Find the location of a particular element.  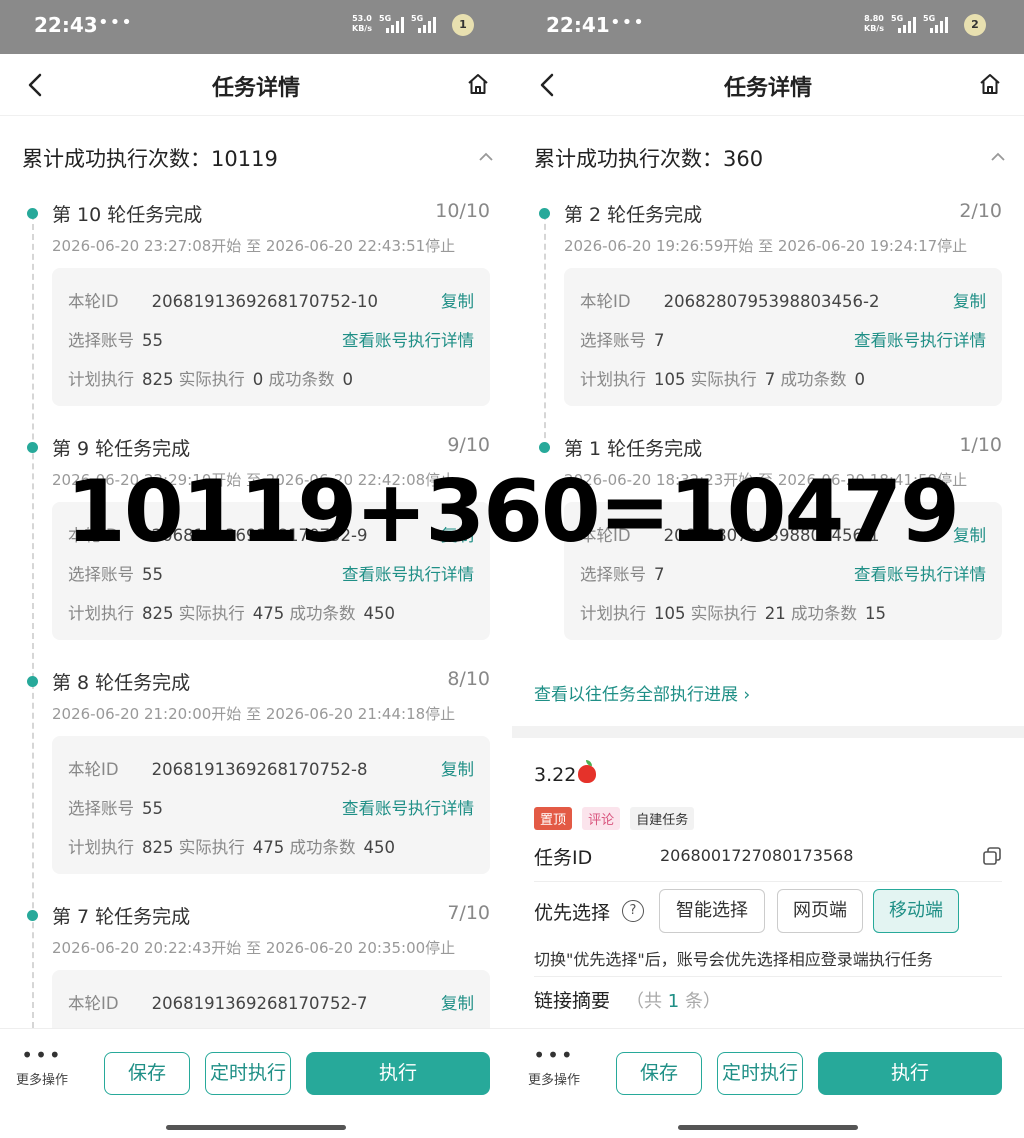

tag-comment: 评论 is located at coordinates (601, 818).